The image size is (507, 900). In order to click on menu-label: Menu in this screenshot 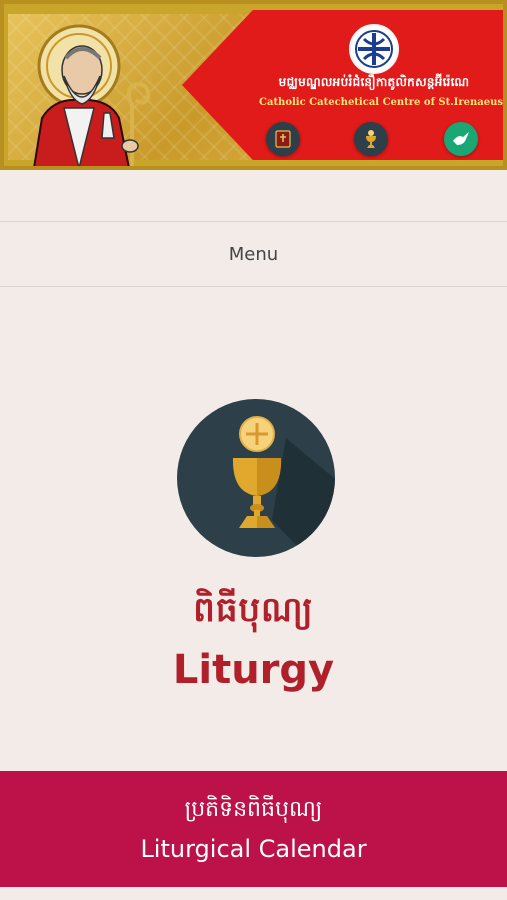, I will do `click(253, 254)`.